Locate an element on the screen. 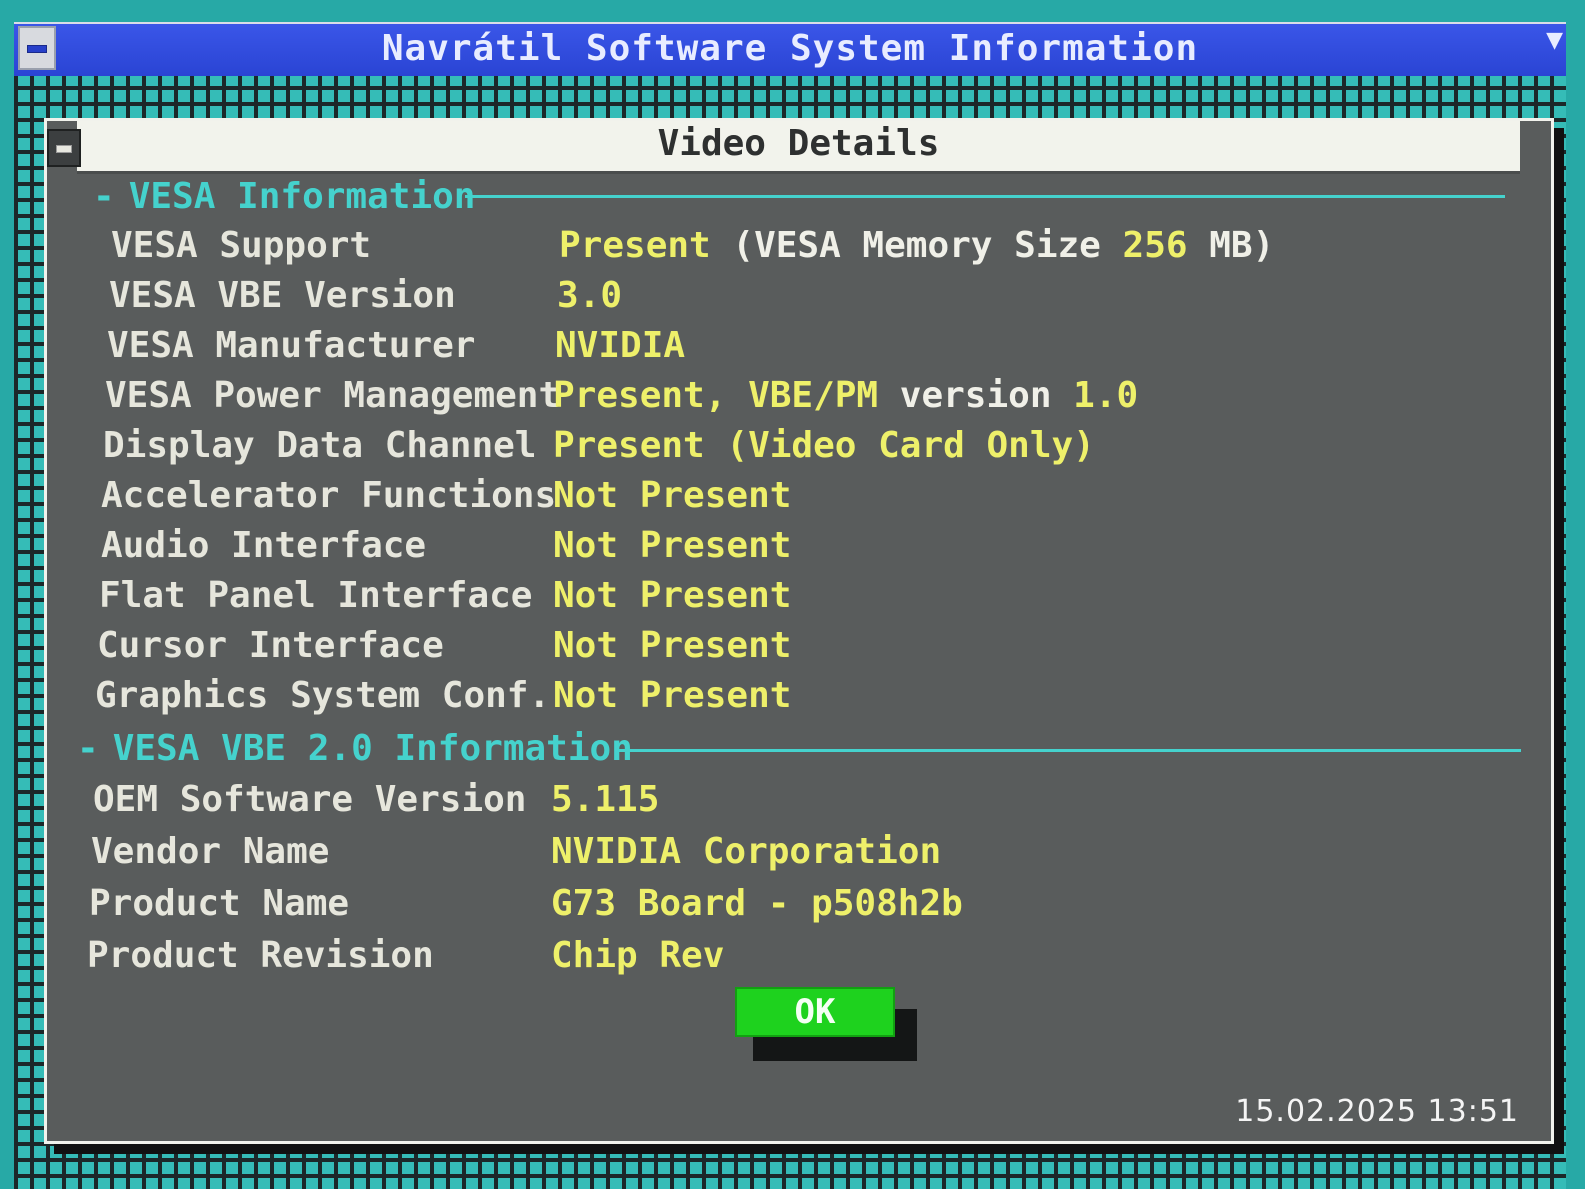 This screenshot has width=1585, height=1189. row-label: Accelerator Functions is located at coordinates (329, 495).